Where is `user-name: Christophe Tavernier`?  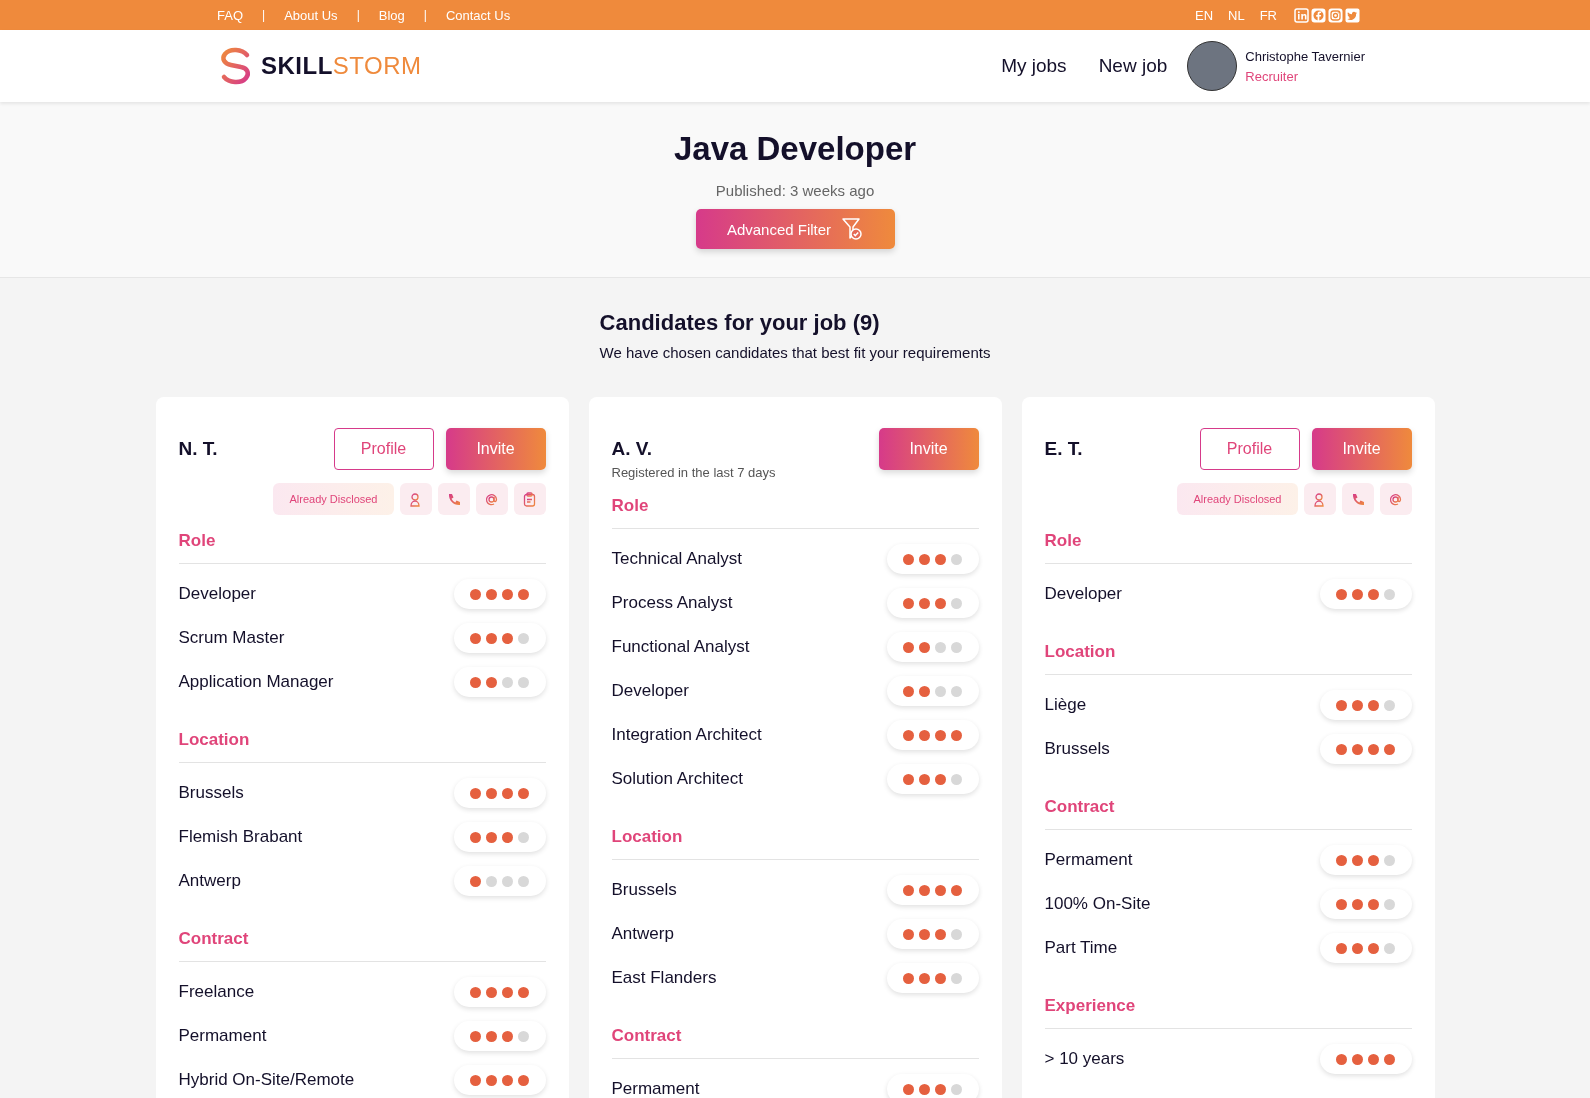
user-name: Christophe Tavernier is located at coordinates (1305, 56).